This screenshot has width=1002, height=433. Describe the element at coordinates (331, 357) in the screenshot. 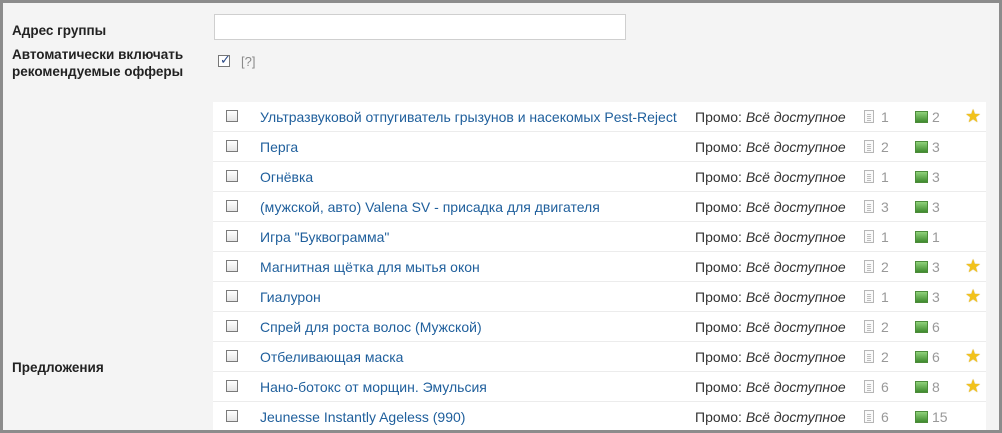

I see `offer-name-link: Отбеливающая маска` at that location.